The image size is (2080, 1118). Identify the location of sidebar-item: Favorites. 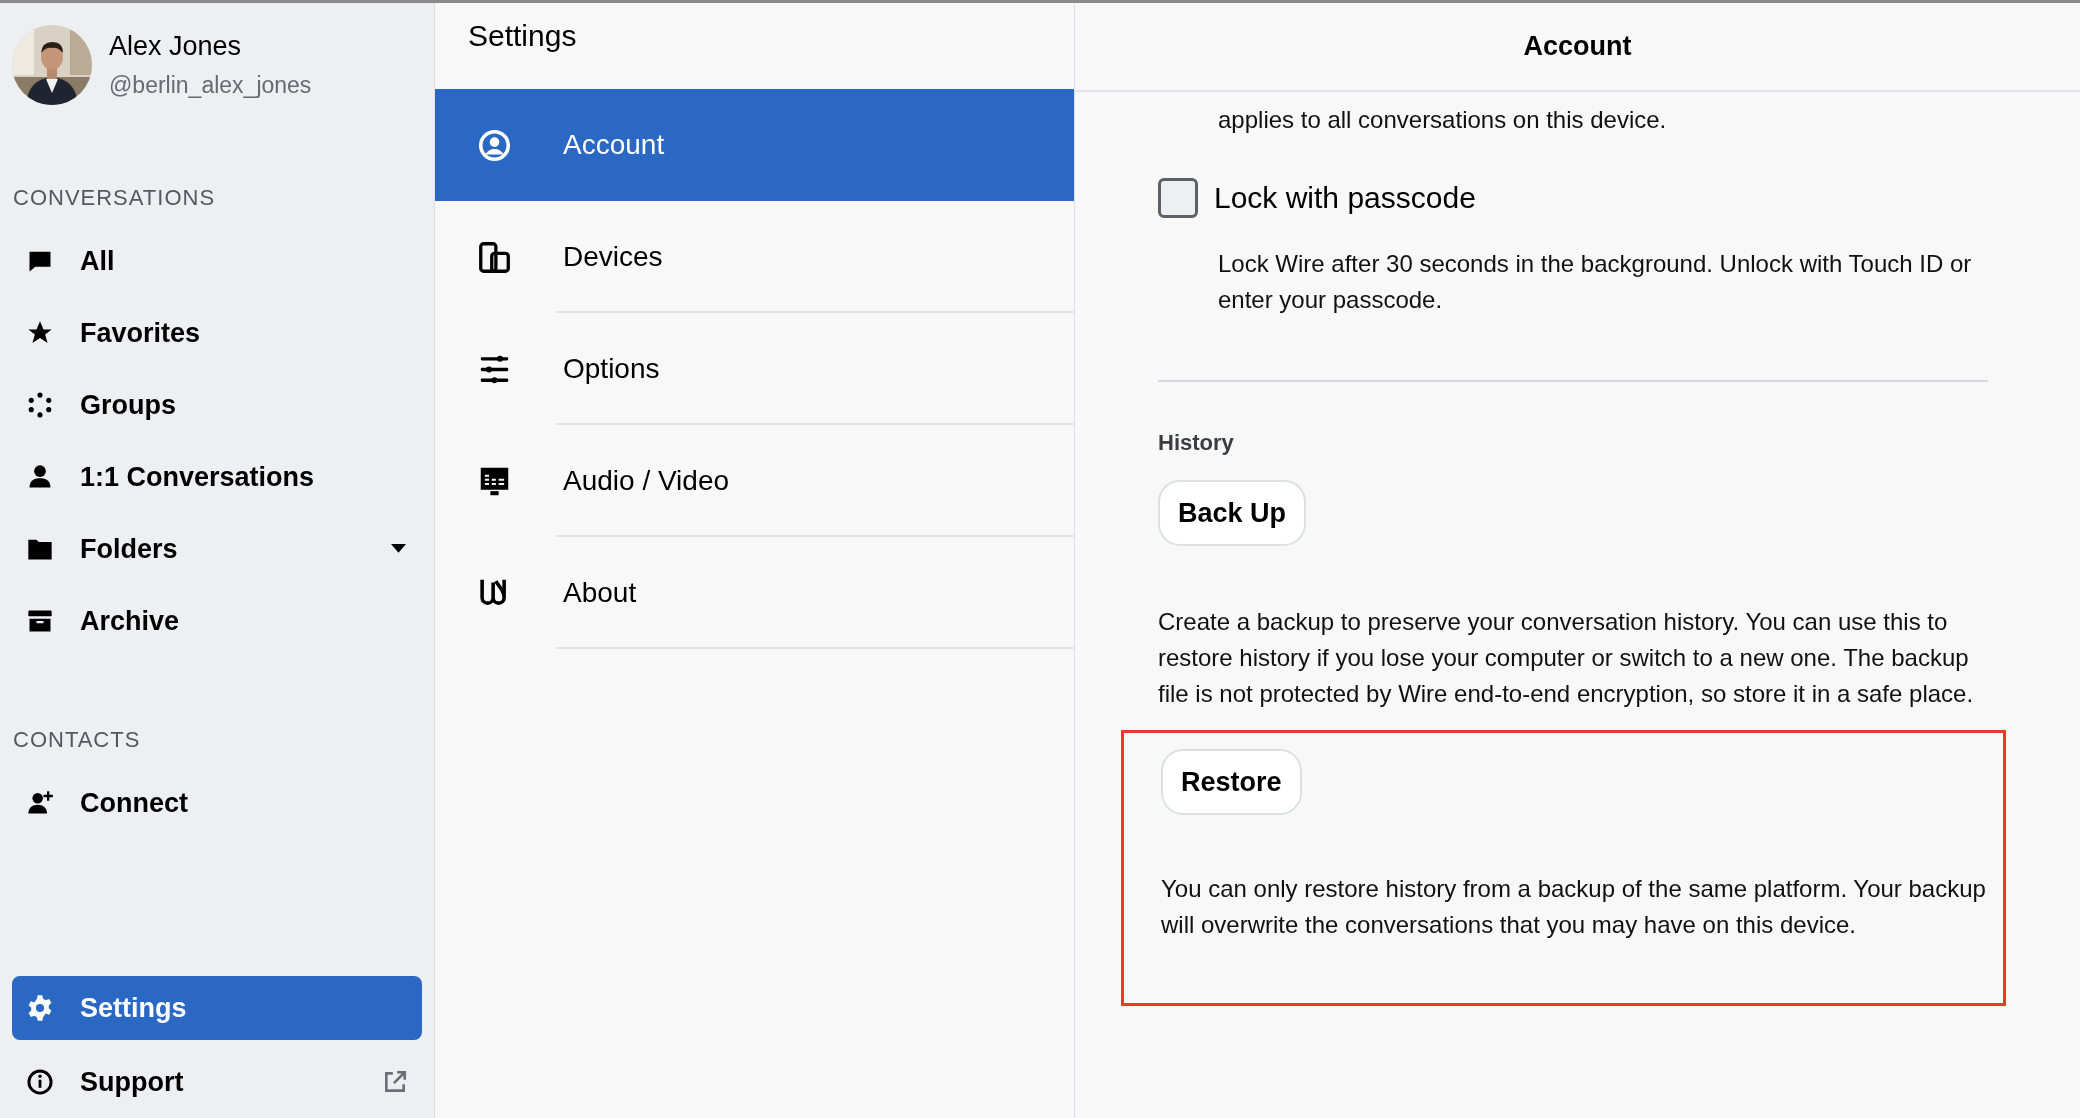
(217, 333).